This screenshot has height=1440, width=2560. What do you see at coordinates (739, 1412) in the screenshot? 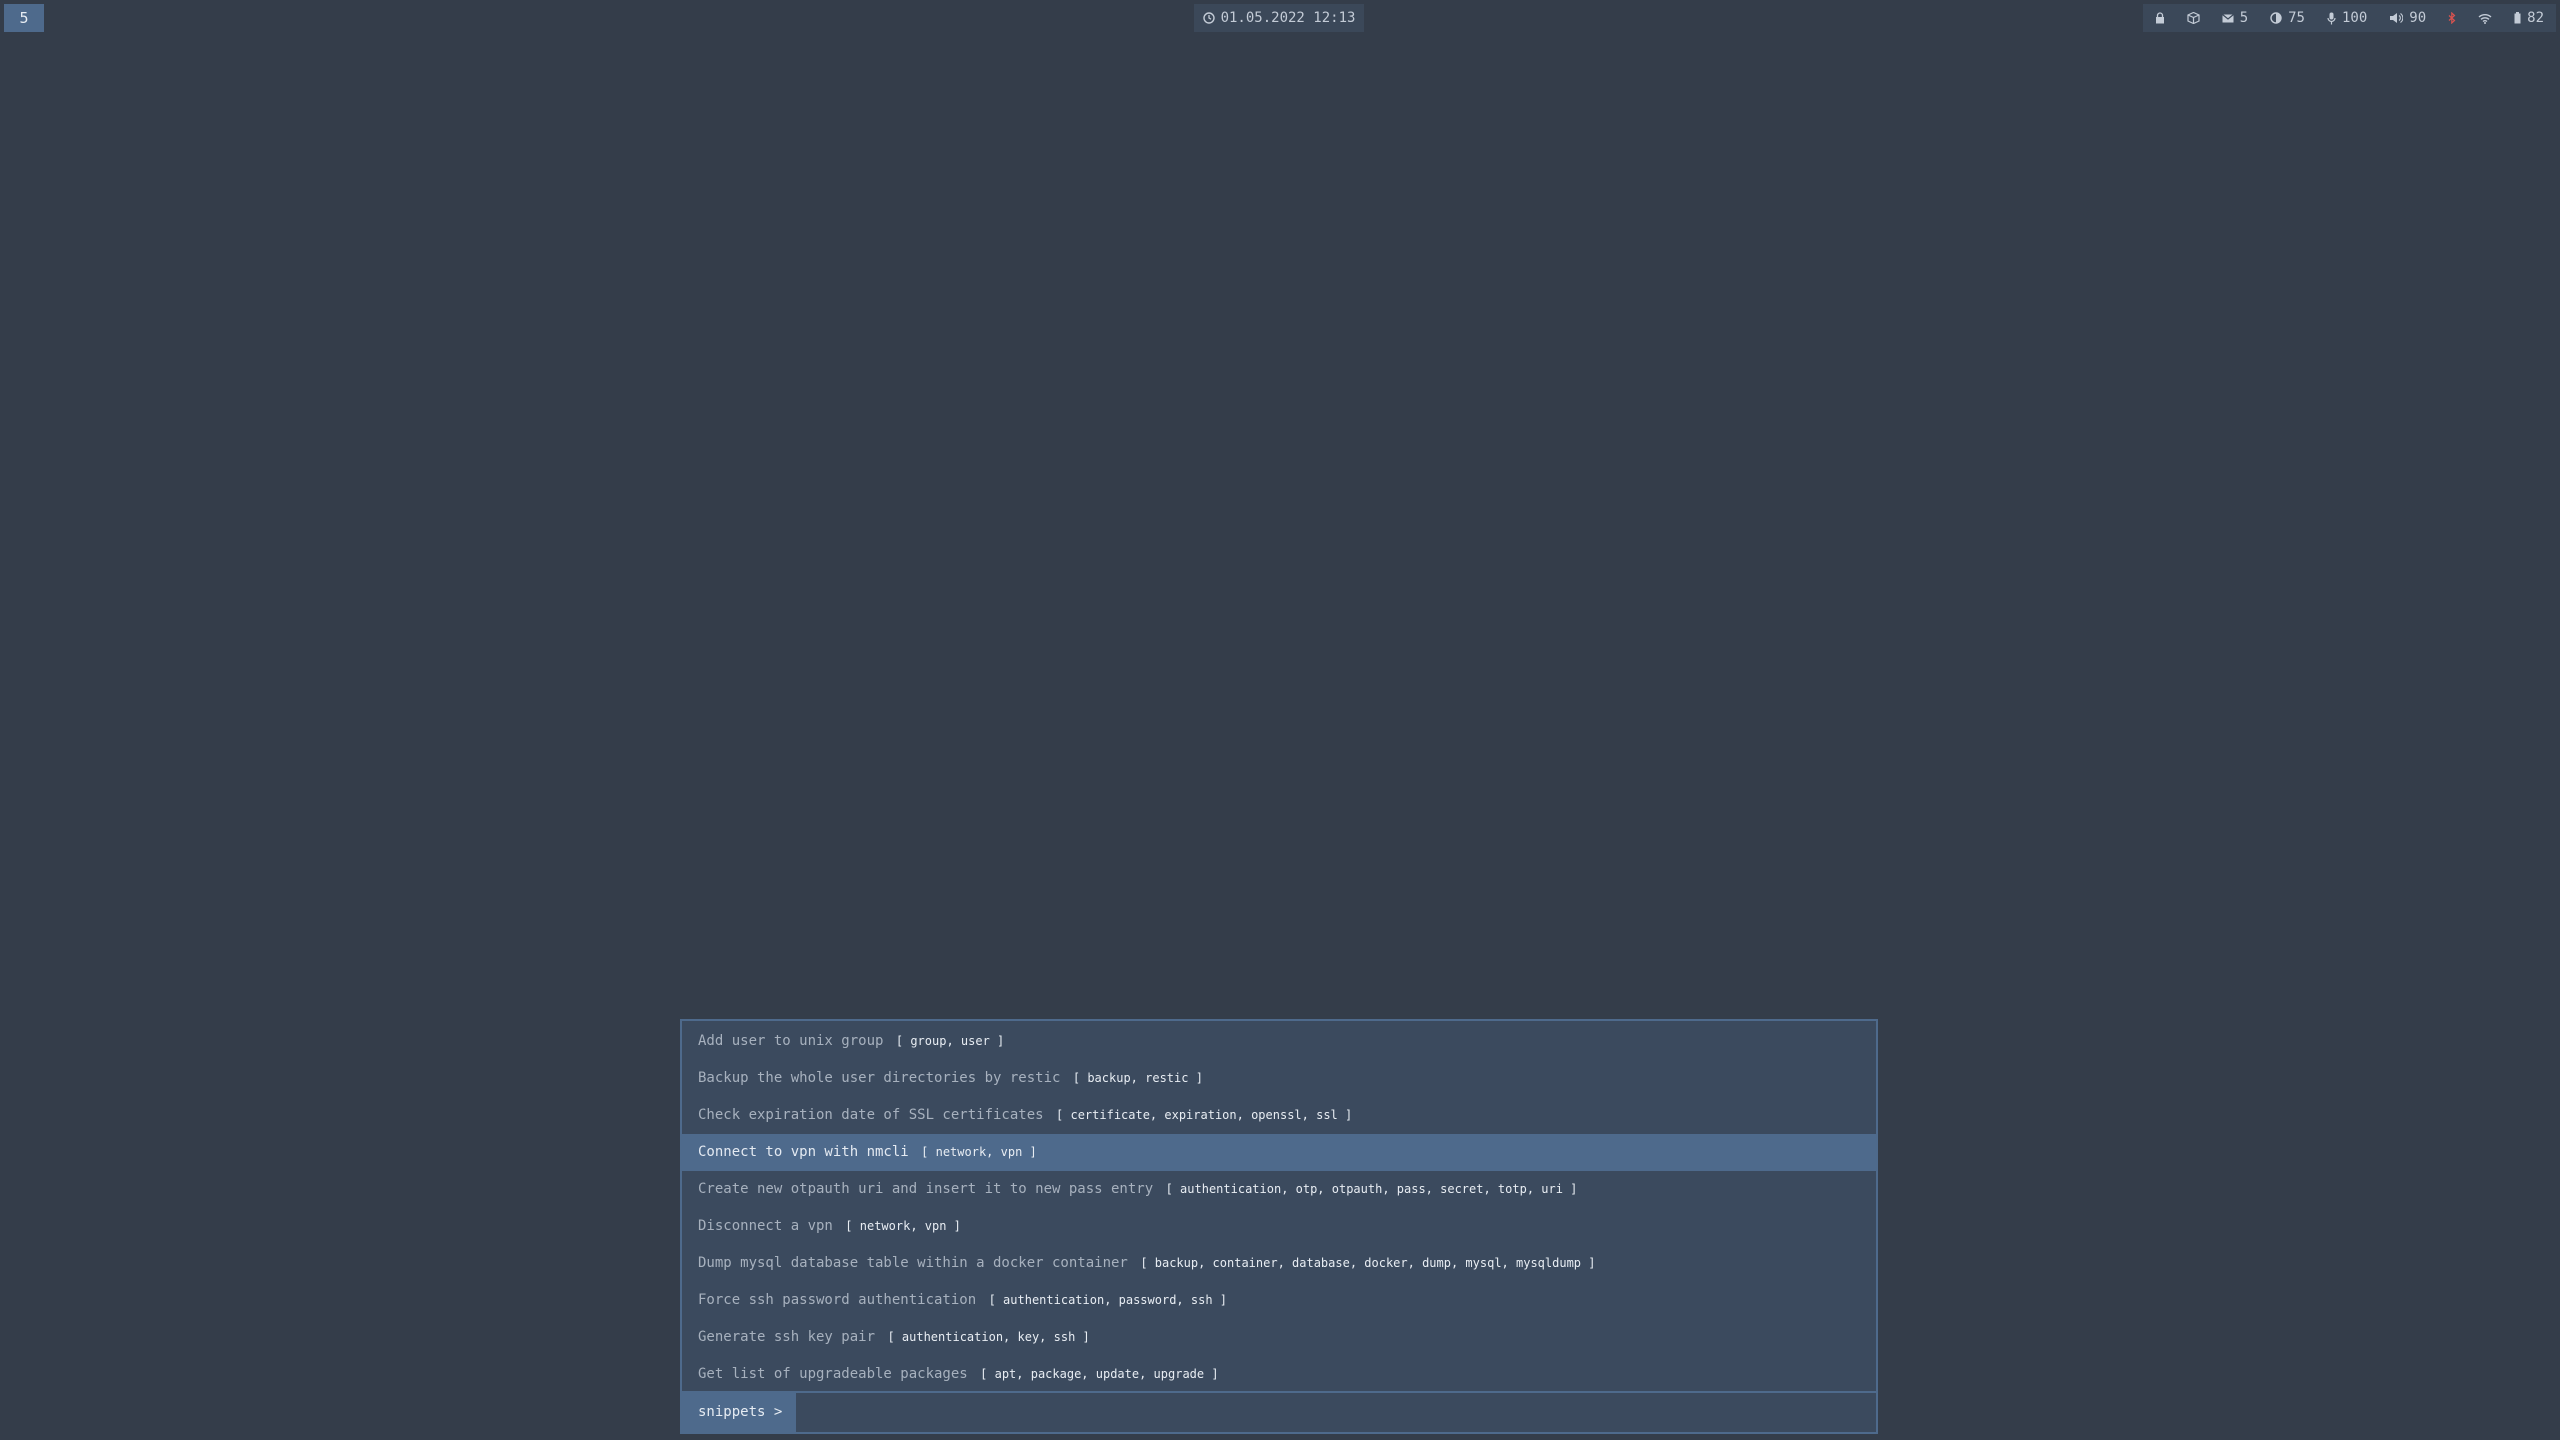
I see `prompt-label: snippets >` at bounding box center [739, 1412].